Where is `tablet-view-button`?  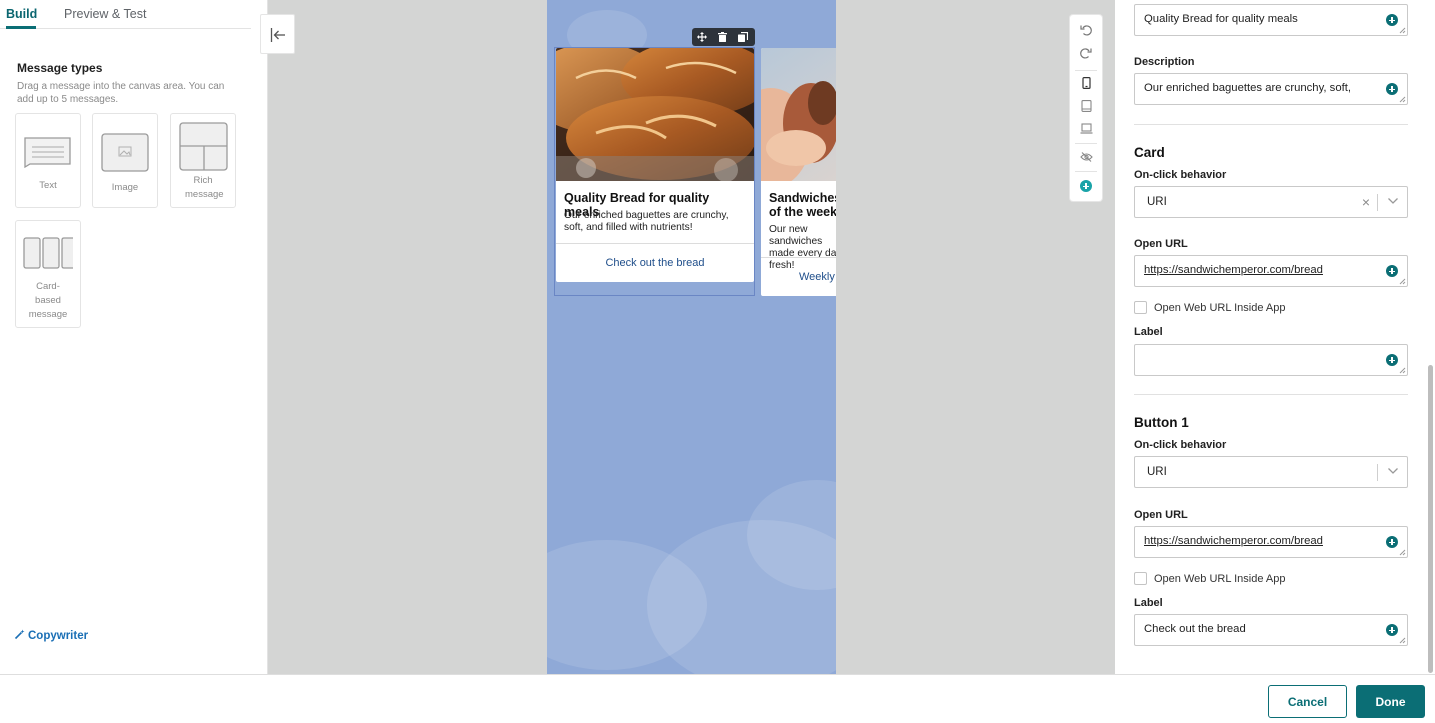
tablet-view-button is located at coordinates (1086, 106).